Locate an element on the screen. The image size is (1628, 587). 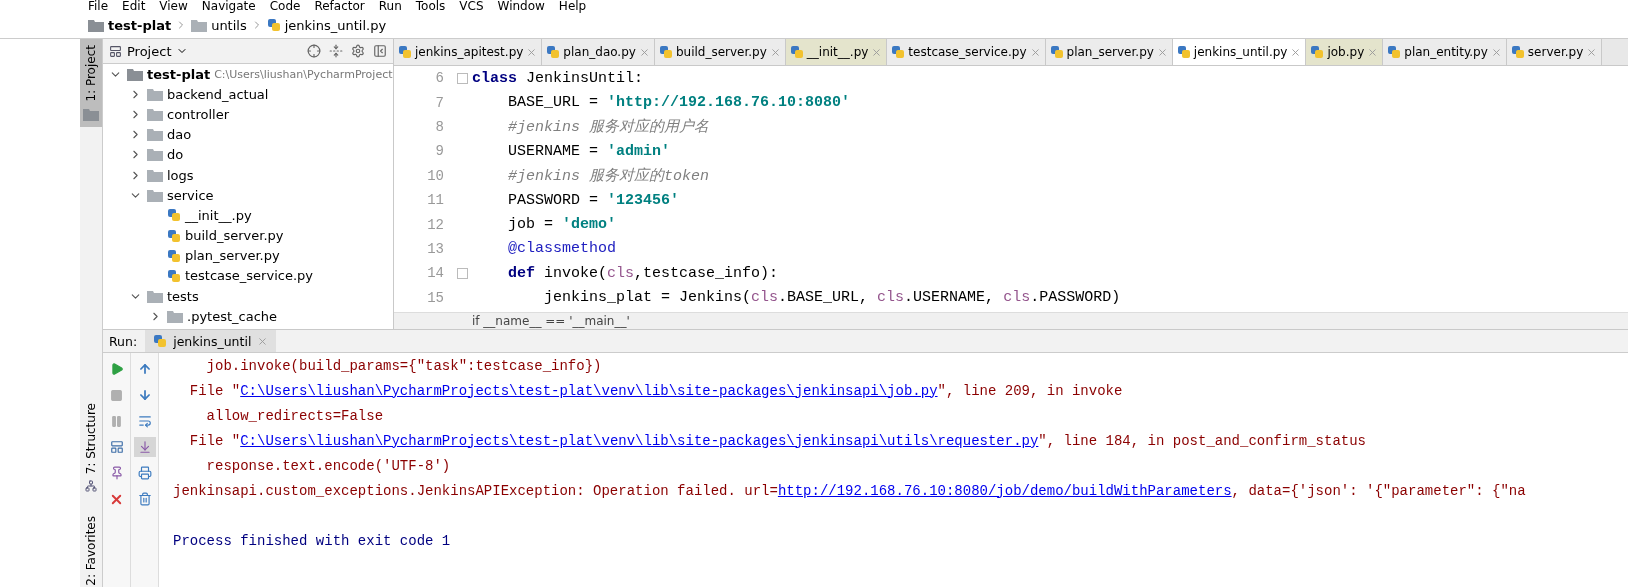
code-breadcrumb: if __name__ == '__main__' is located at coordinates (551, 321).